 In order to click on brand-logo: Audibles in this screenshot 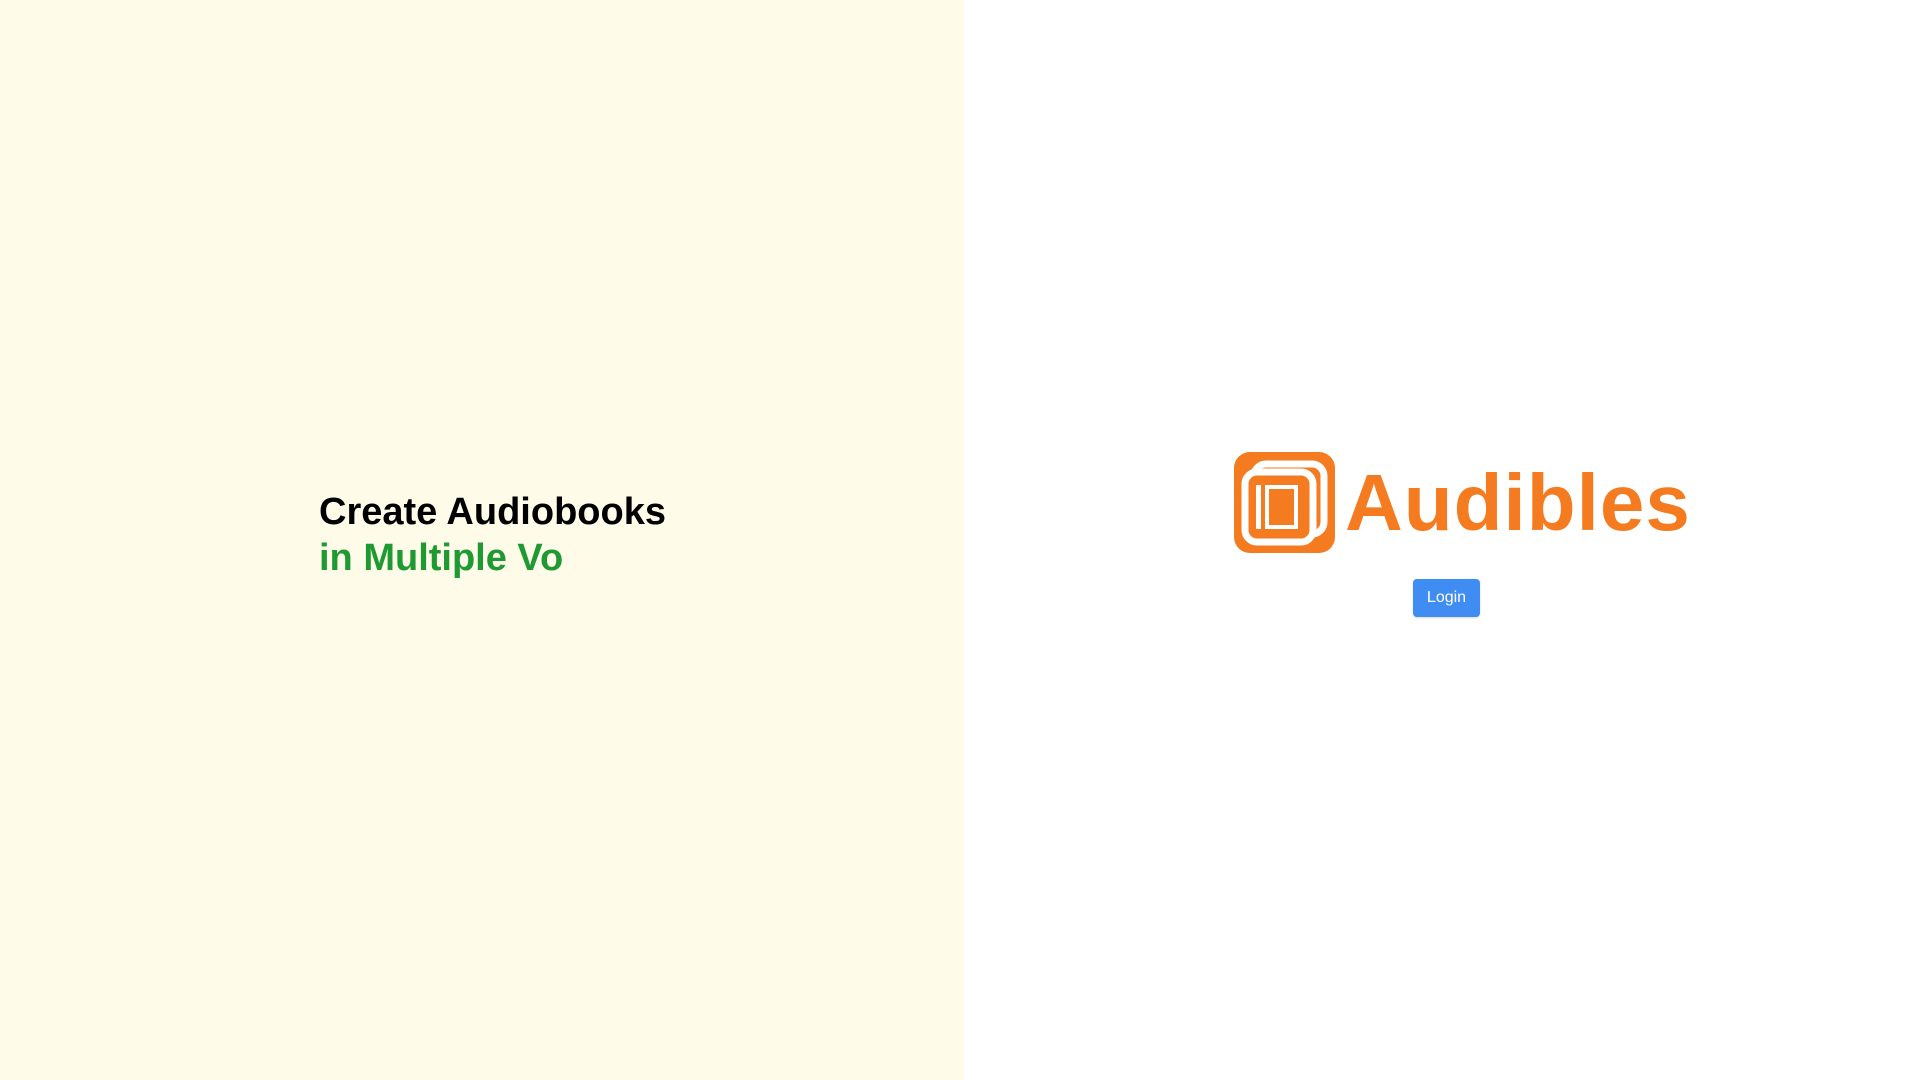, I will do `click(1462, 502)`.